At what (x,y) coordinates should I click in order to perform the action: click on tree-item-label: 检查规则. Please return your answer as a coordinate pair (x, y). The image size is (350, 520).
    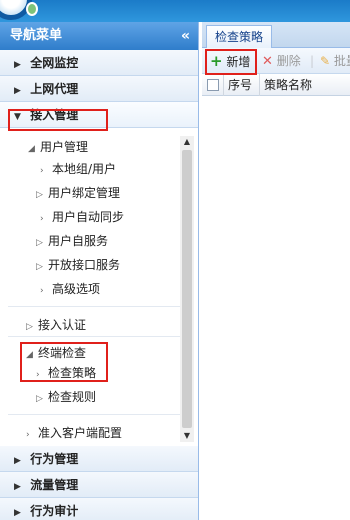
    Looking at the image, I should click on (72, 397).